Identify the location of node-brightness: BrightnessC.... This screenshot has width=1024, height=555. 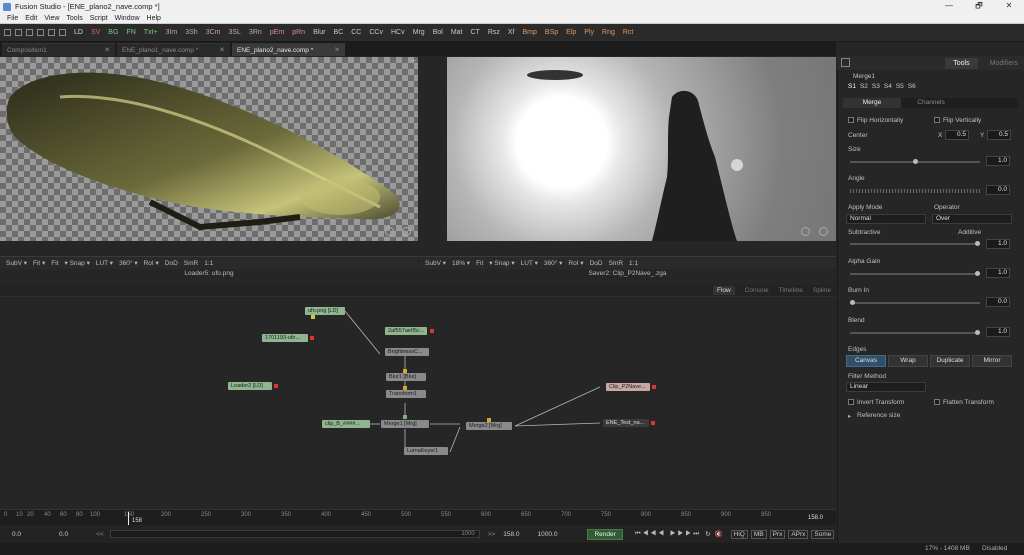
(407, 352).